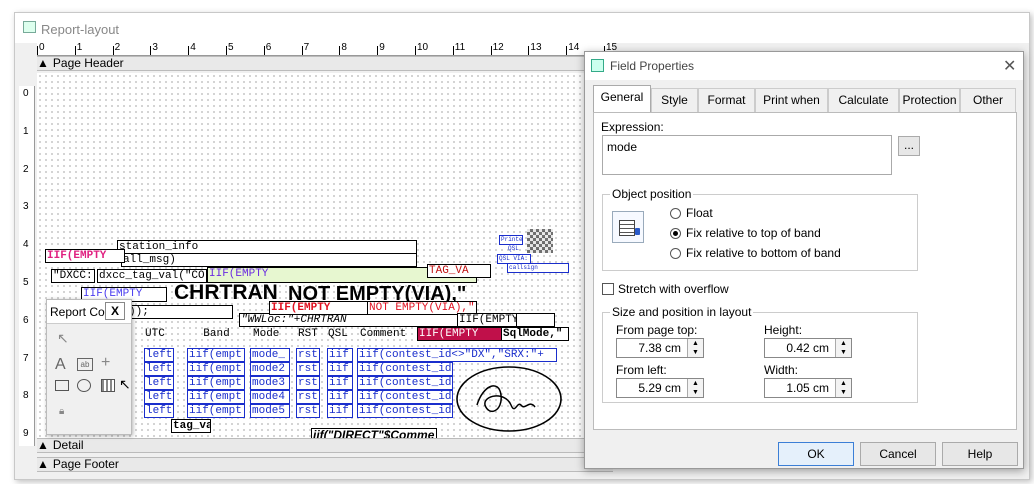 Image resolution: width=1034 pixels, height=484 pixels. What do you see at coordinates (325, 63) in the screenshot?
I see `page-header-band: ▲ Page Header` at bounding box center [325, 63].